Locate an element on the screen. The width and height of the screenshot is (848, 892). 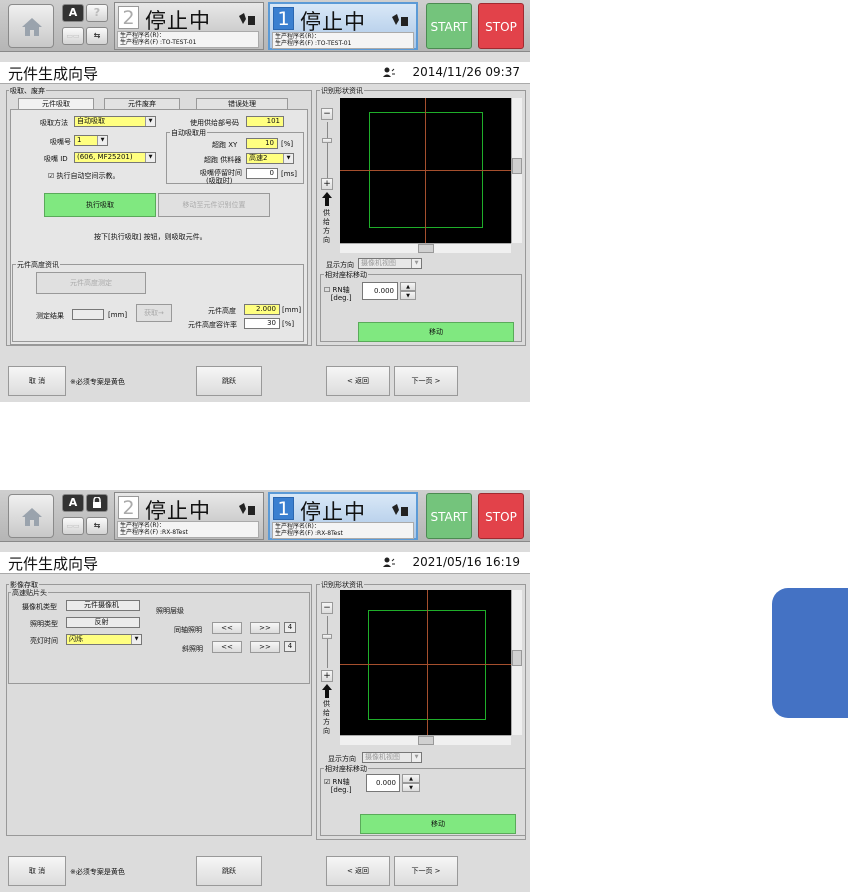
tab-error: 错误处理 is located at coordinates (242, 103).